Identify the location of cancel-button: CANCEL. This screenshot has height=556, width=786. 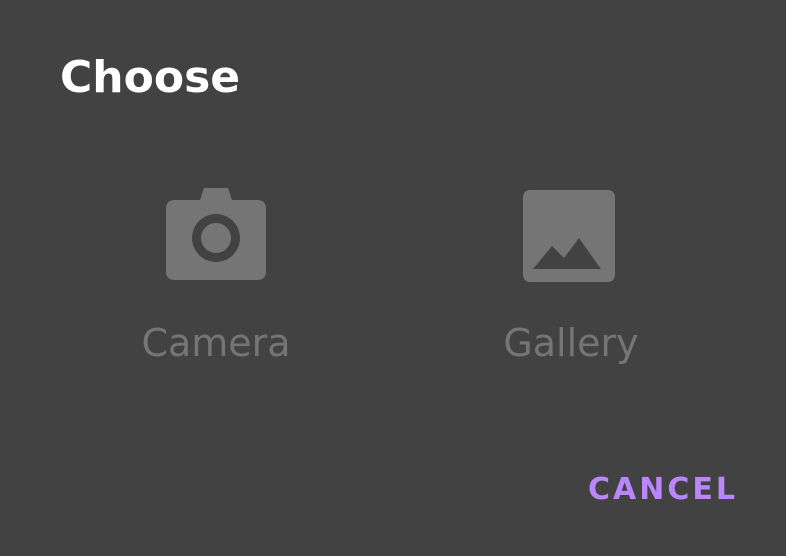
(663, 490).